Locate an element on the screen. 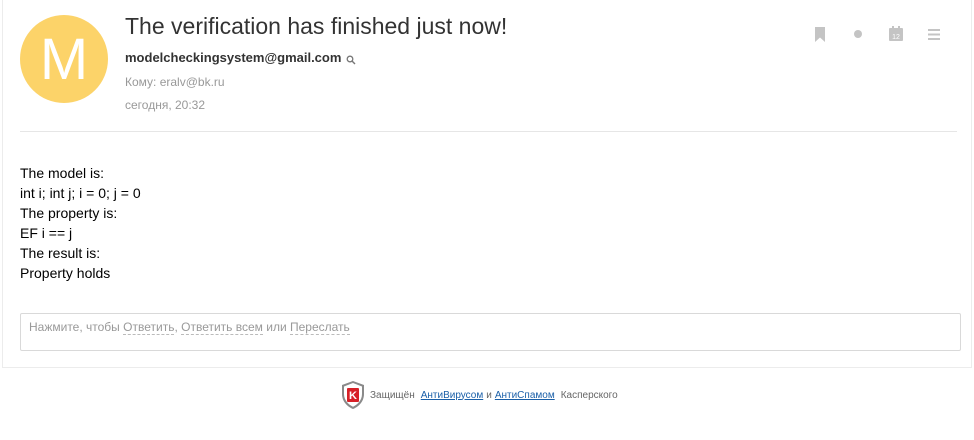 The height and width of the screenshot is (440, 974). reply-separator: или is located at coordinates (276, 327).